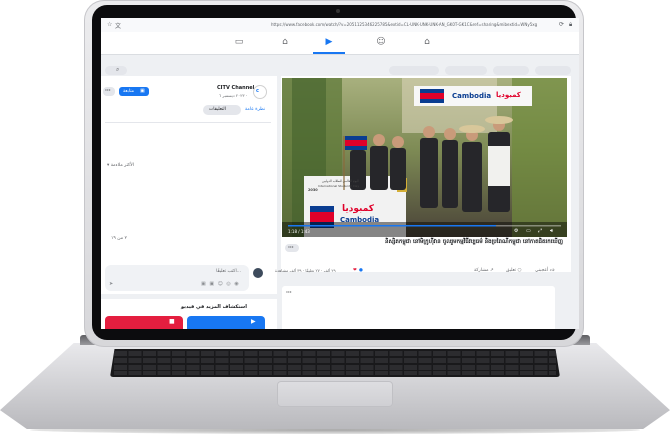  What do you see at coordinates (111, 284) in the screenshot?
I see `send-icon: ➤` at bounding box center [111, 284].